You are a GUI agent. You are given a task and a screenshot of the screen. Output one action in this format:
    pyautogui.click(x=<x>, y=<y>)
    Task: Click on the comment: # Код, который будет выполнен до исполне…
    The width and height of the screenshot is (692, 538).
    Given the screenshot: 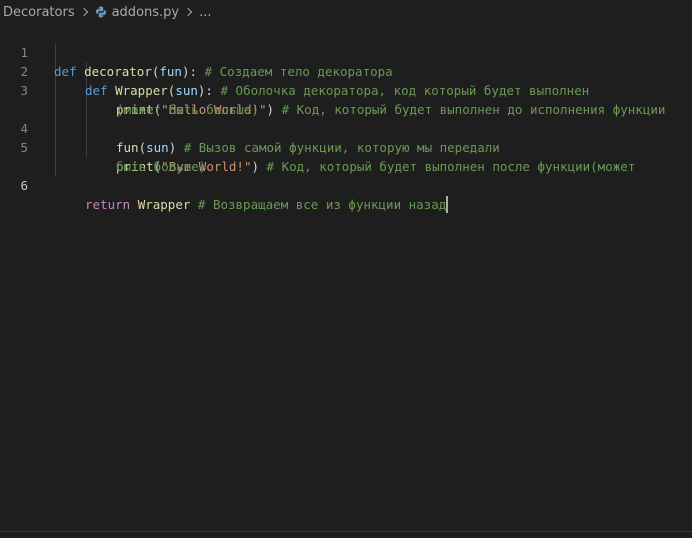 What is the action you would take?
    pyautogui.click(x=473, y=109)
    